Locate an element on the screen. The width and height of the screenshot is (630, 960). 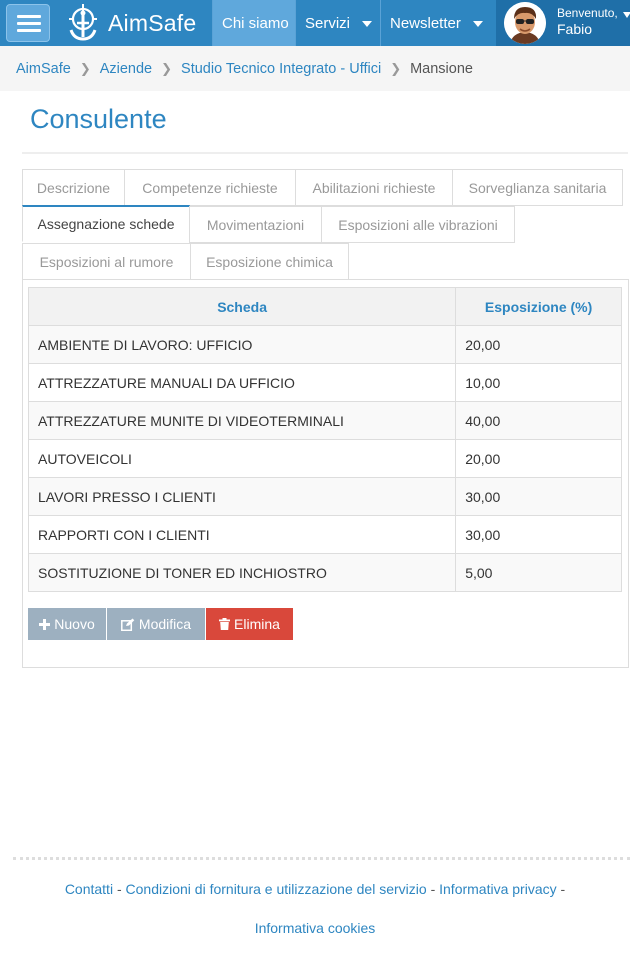
table-header-row: Scheda Esposizione (%) is located at coordinates (324, 306).